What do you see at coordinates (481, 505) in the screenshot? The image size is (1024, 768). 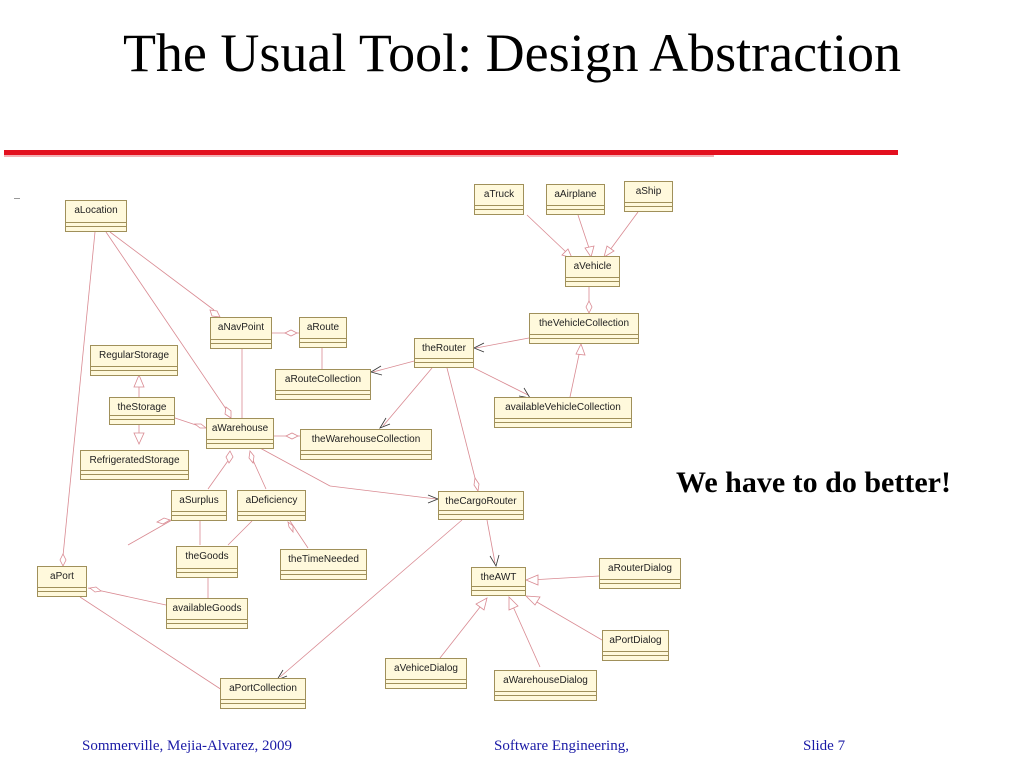 I see `uml-node-theCargoRouter: theCargoRouter` at bounding box center [481, 505].